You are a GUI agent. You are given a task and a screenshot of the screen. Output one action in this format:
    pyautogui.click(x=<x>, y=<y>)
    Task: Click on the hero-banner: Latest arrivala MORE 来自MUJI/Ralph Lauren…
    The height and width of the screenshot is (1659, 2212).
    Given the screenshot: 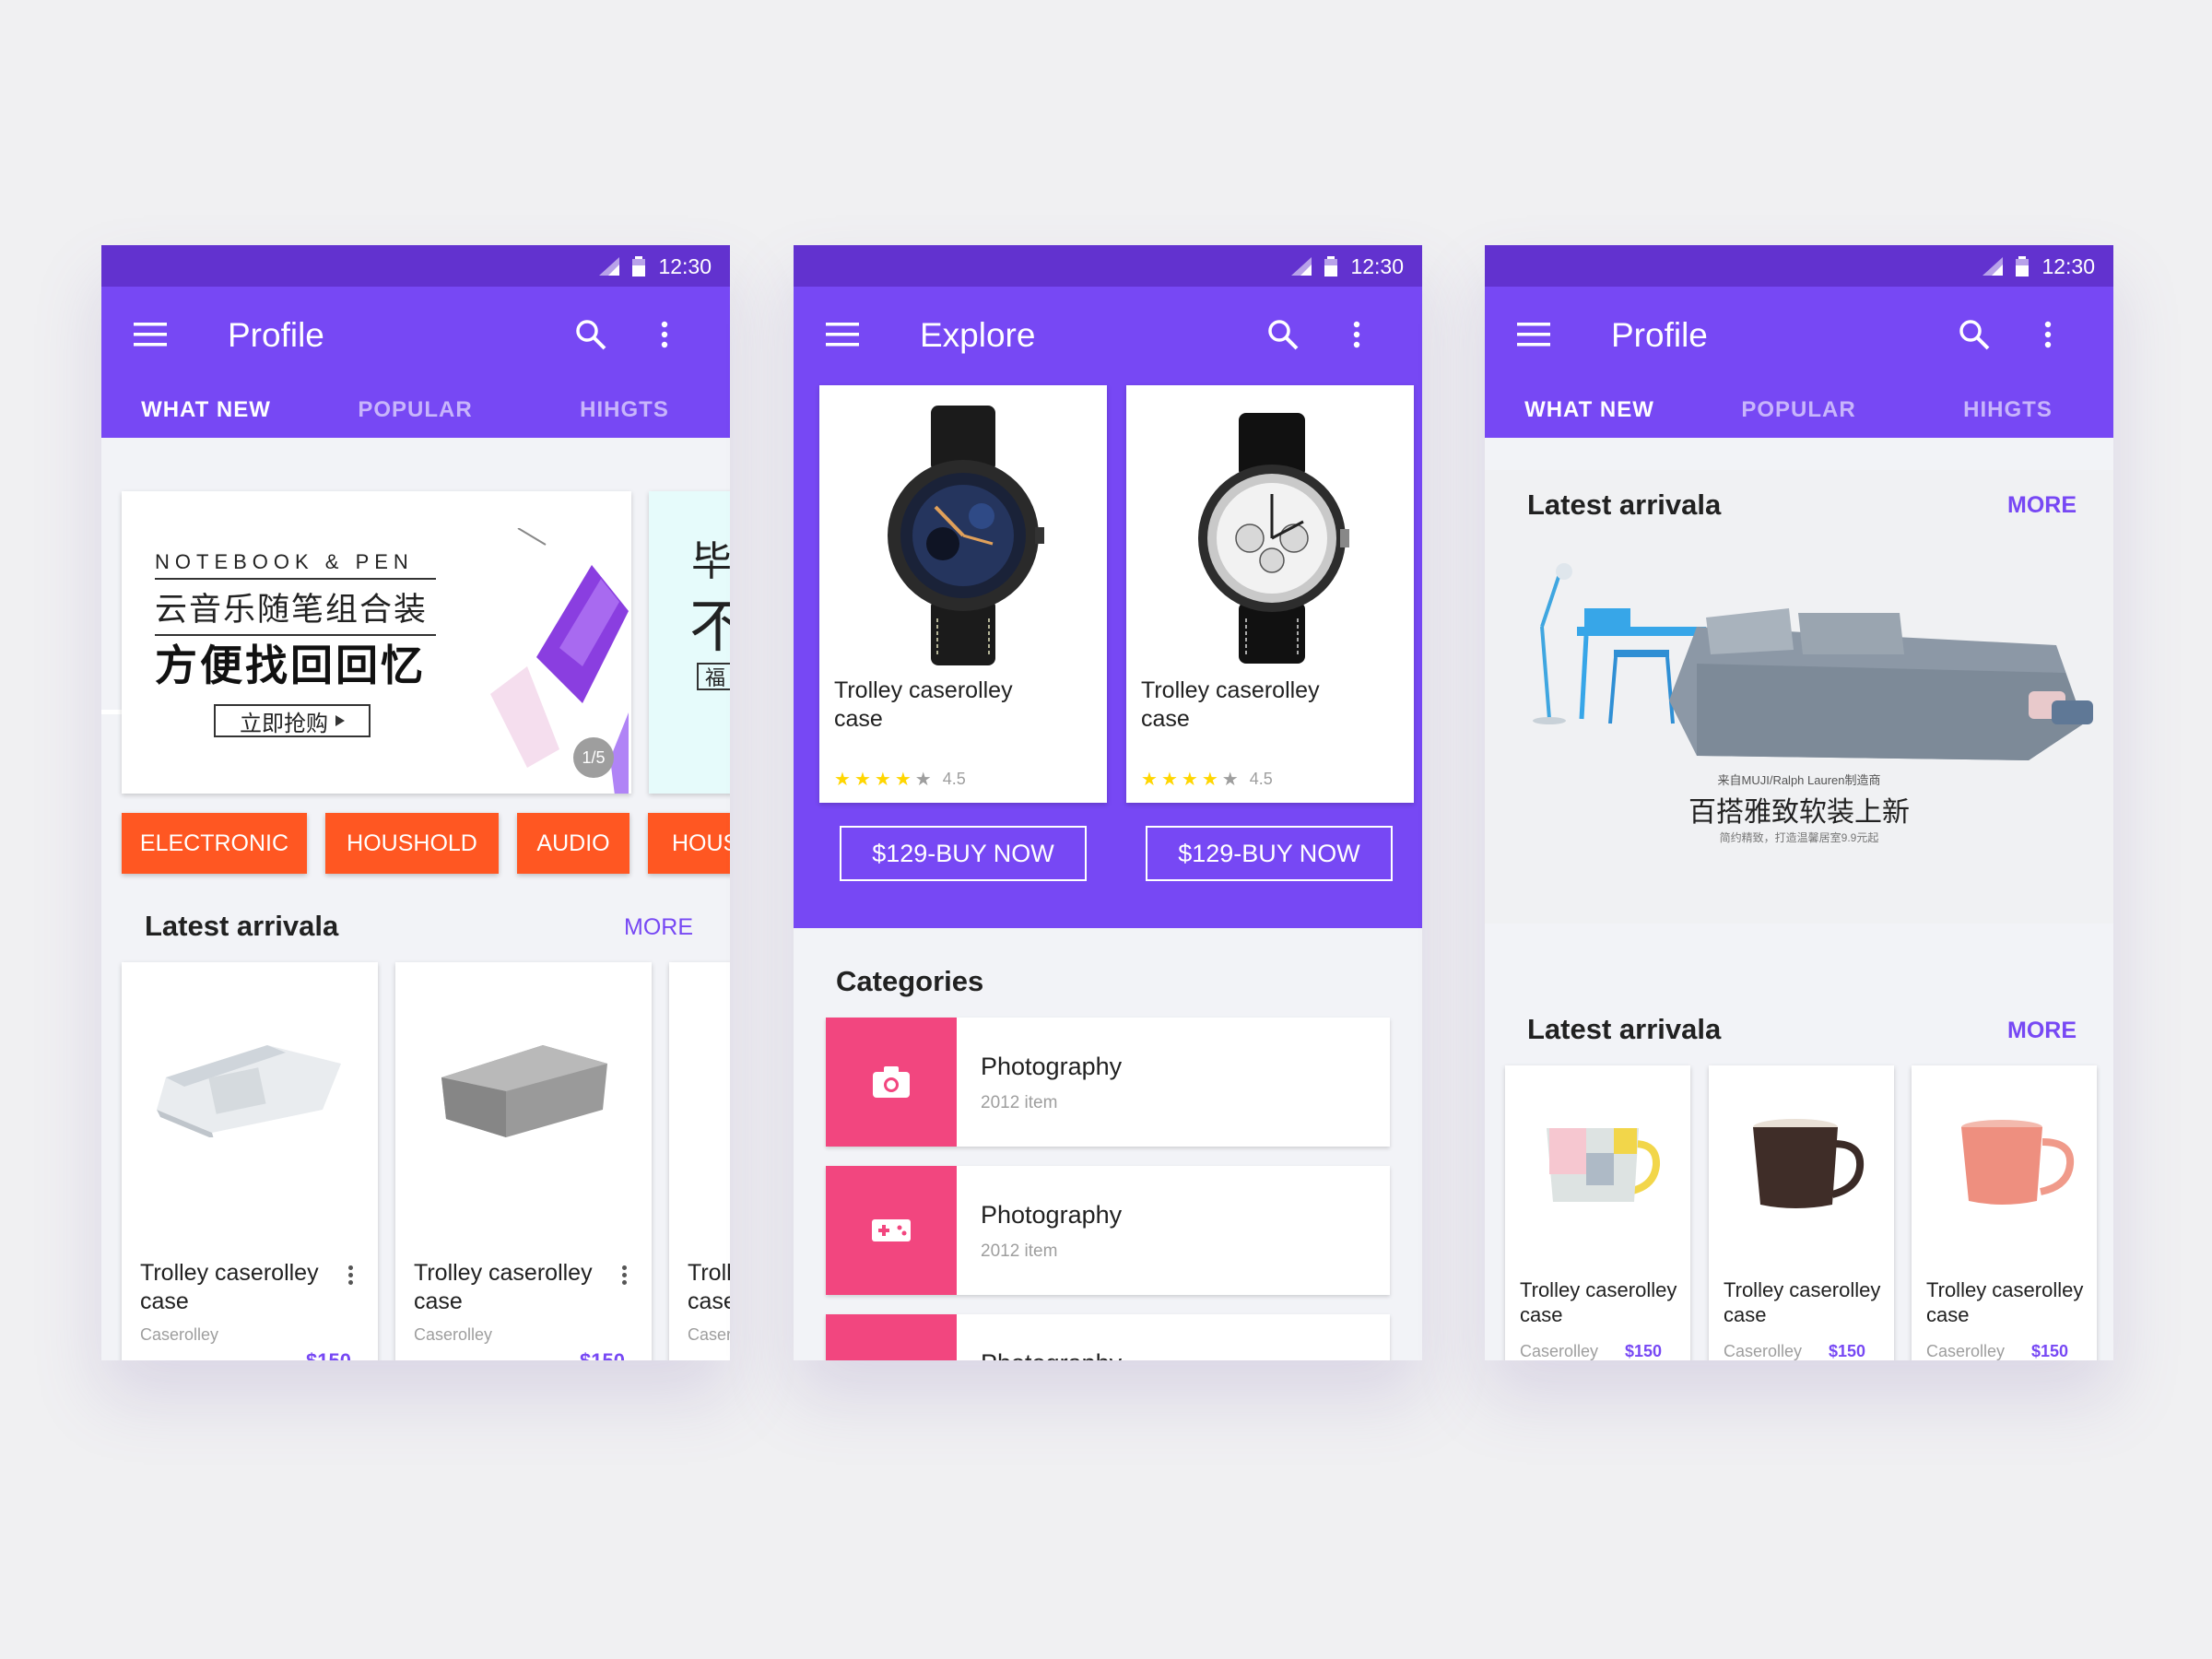 What is the action you would take?
    pyautogui.click(x=1799, y=697)
    